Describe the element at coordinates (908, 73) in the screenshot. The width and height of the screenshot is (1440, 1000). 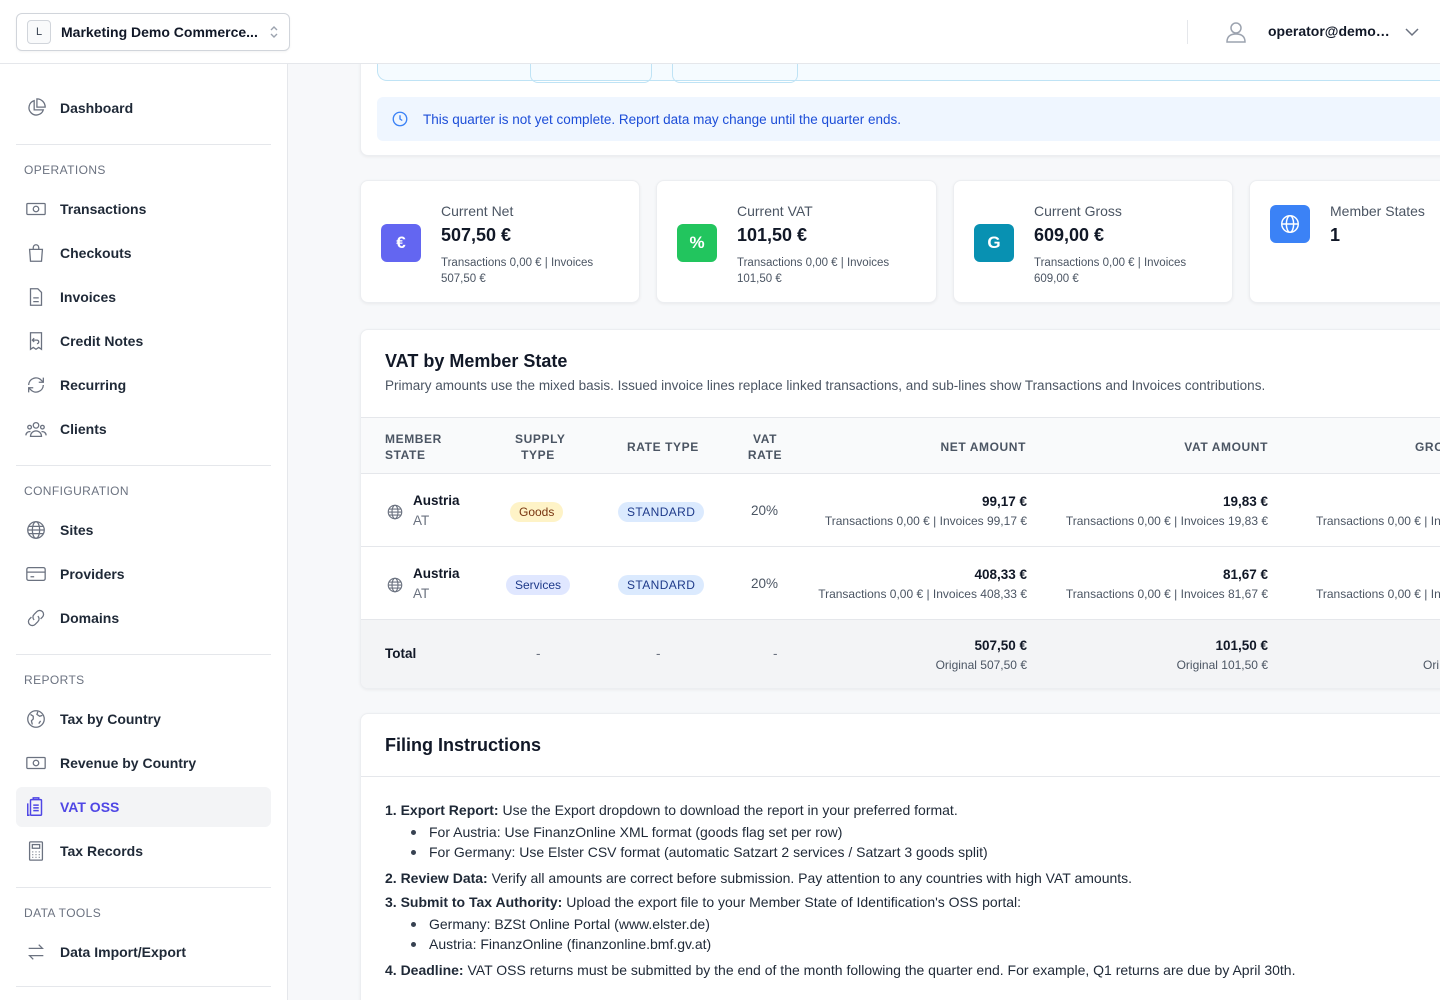
I see `filter-panel` at that location.